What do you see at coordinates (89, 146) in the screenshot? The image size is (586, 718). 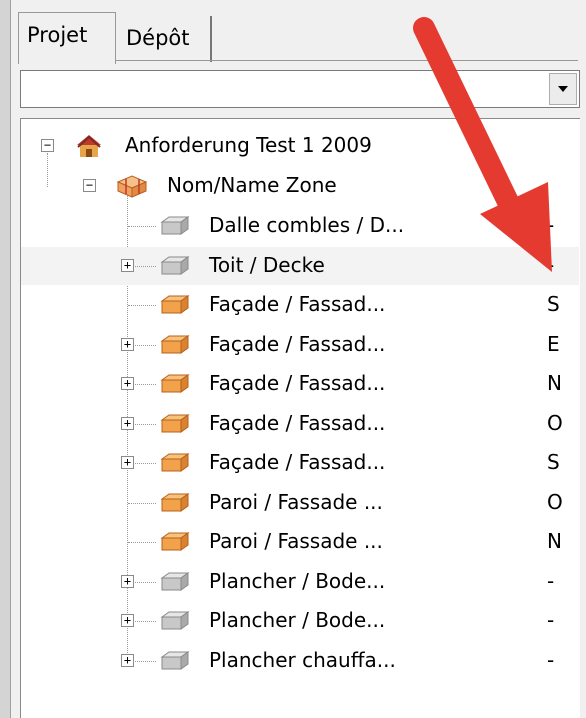 I see `house-icon` at bounding box center [89, 146].